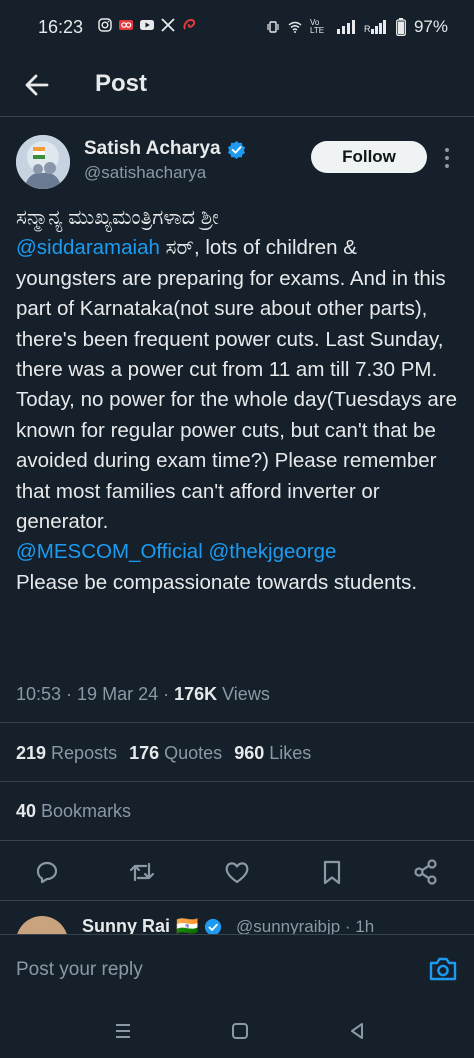 This screenshot has width=474, height=1058. What do you see at coordinates (332, 872) in the screenshot?
I see `bookmark-icon` at bounding box center [332, 872].